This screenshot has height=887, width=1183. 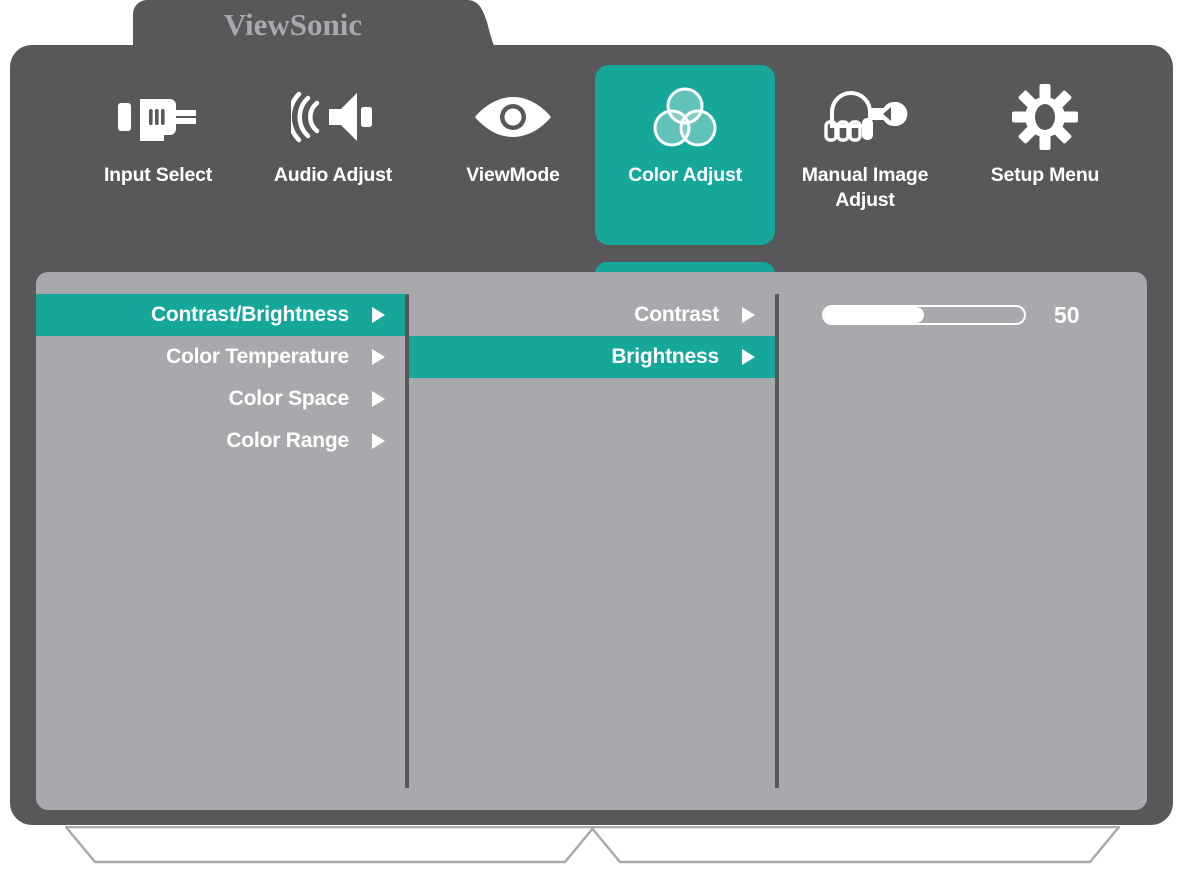 I want to click on menu-item-contrast-brightness: Contrast/Brightness, so click(x=220, y=315).